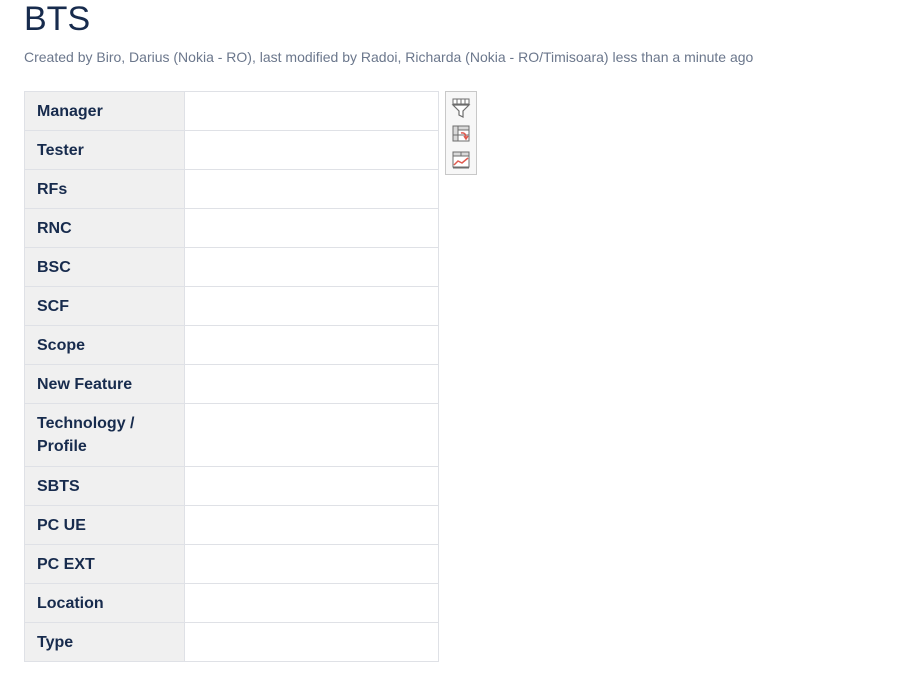 The height and width of the screenshot is (688, 920). What do you see at coordinates (311, 189) in the screenshot?
I see `row-value-rfs` at bounding box center [311, 189].